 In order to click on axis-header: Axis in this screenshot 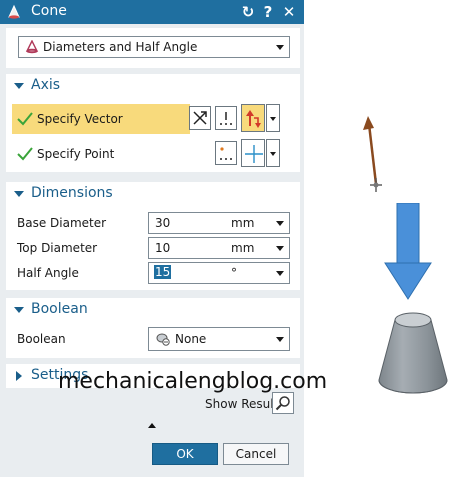, I will do `click(153, 86)`.